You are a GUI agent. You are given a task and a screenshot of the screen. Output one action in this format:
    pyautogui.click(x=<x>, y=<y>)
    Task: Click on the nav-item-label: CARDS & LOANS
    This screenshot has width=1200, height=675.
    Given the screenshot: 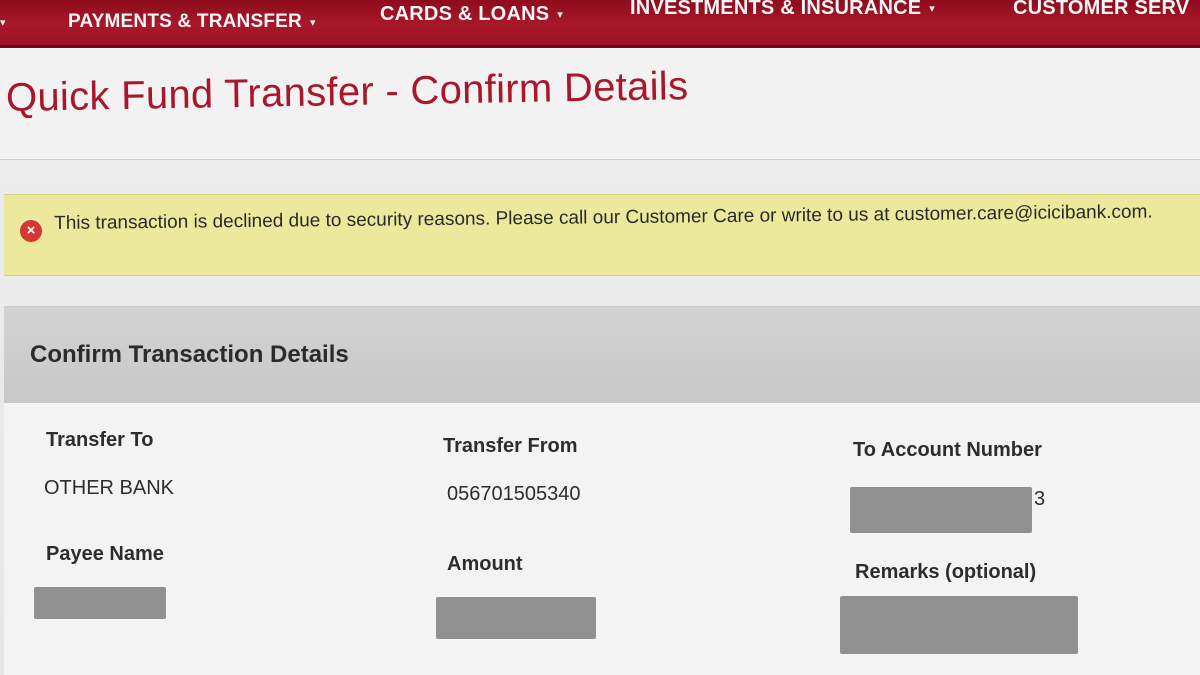 What is the action you would take?
    pyautogui.click(x=465, y=13)
    